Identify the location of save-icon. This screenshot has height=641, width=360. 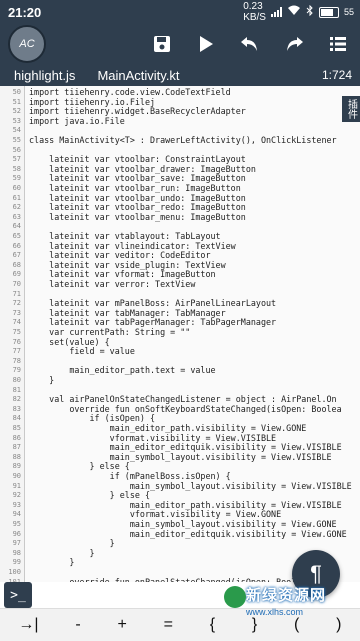
(162, 44).